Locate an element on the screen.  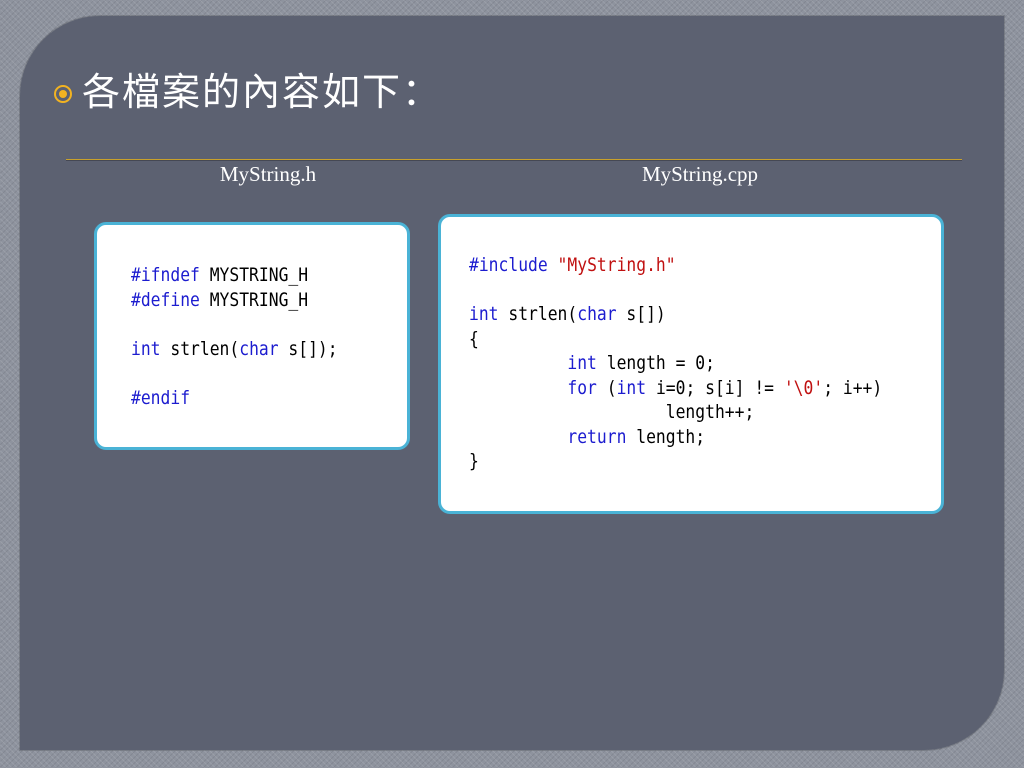
code-text: i=0; s[i] != is located at coordinates (715, 387).